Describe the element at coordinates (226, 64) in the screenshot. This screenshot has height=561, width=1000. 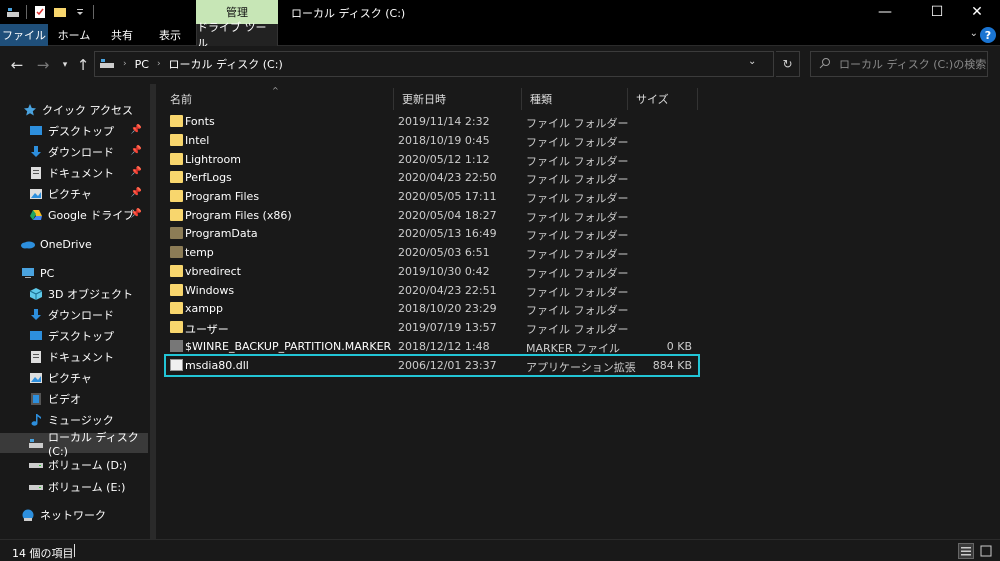
I see `breadcrumb-local-disk: ローカル ディスク (C:)` at that location.